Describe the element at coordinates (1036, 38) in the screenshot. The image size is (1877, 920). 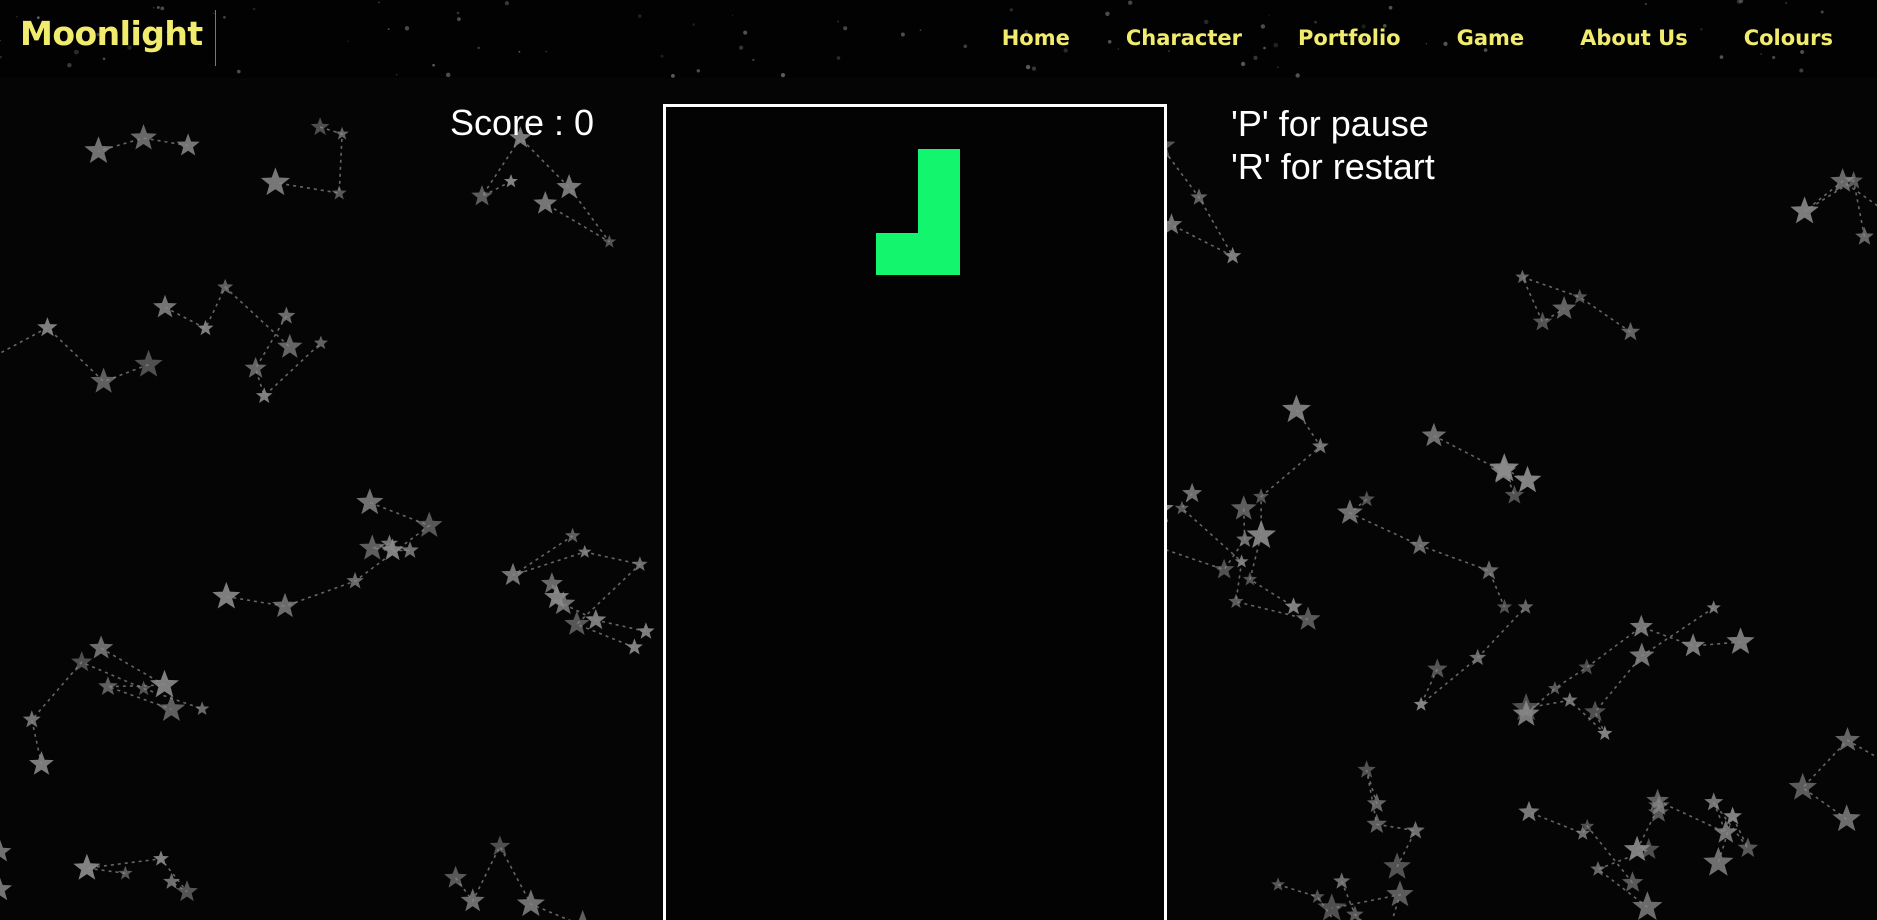
I see `nav-home: Home` at that location.